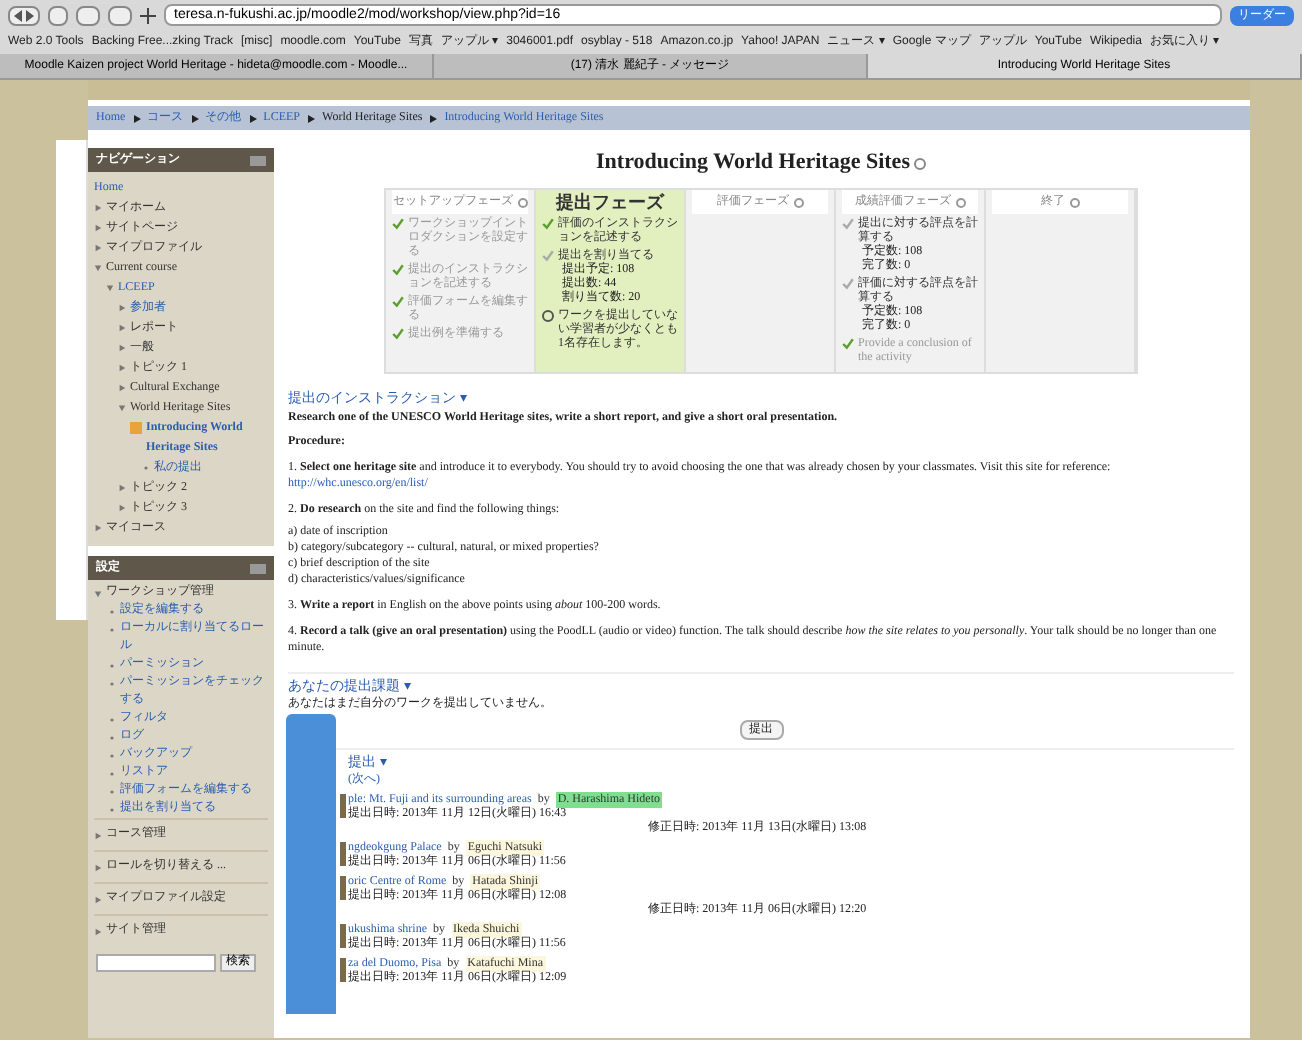 The image size is (1302, 1040). Describe the element at coordinates (24, 15) in the screenshot. I see `back-forward-button` at that location.